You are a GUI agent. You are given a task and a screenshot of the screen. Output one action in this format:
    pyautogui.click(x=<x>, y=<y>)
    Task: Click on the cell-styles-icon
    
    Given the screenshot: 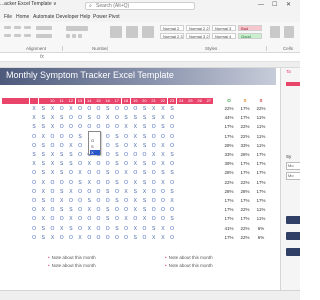 What is the action you would take?
    pyautogui.click(x=148, y=32)
    